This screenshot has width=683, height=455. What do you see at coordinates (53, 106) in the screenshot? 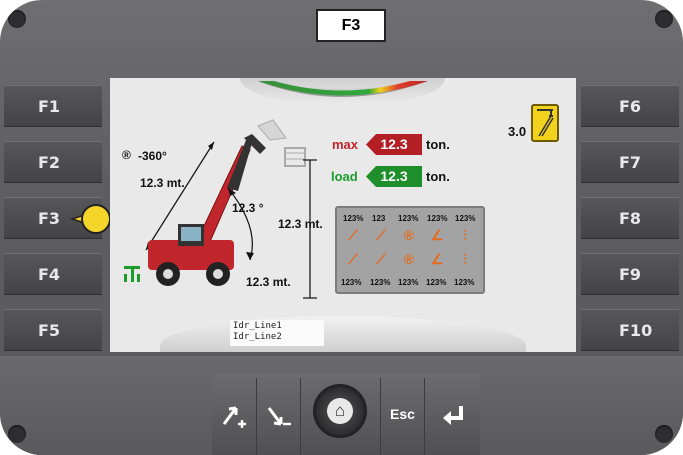
I see `f1-key: F1` at bounding box center [53, 106].